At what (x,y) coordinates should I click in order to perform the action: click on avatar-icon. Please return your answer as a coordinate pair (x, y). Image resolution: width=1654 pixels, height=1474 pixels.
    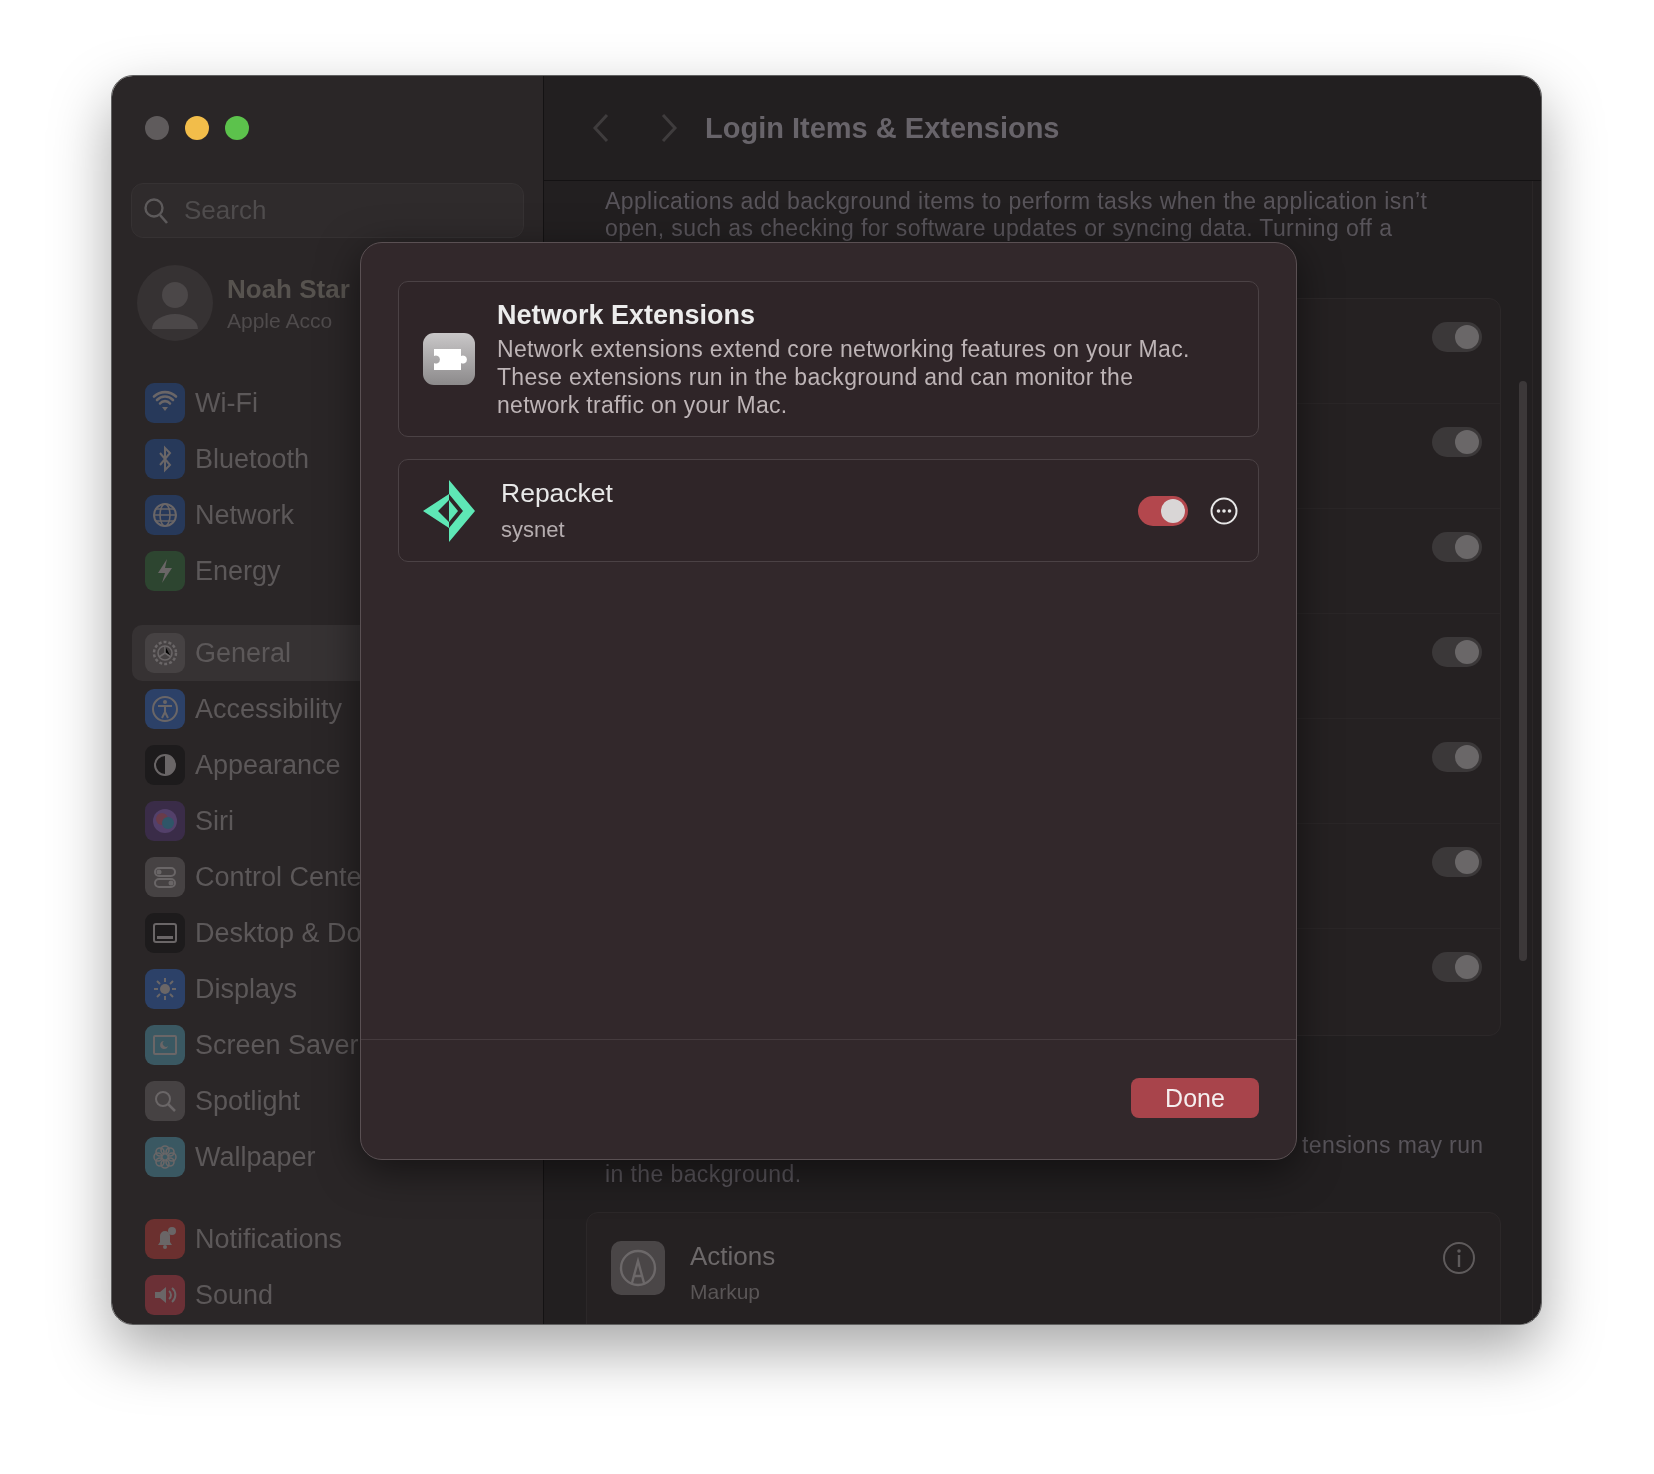
    Looking at the image, I should click on (175, 303).